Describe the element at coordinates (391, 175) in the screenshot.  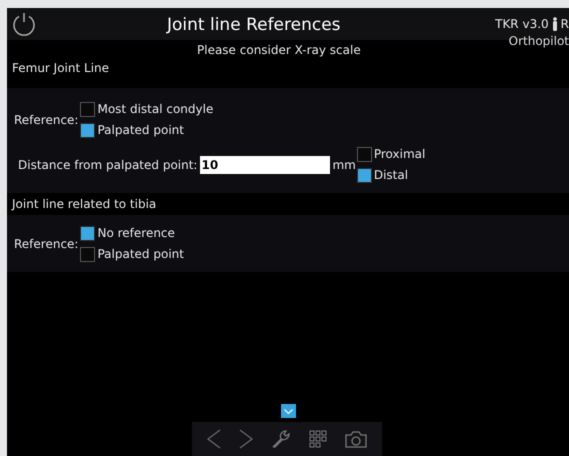
I see `option-label: Distal` at that location.